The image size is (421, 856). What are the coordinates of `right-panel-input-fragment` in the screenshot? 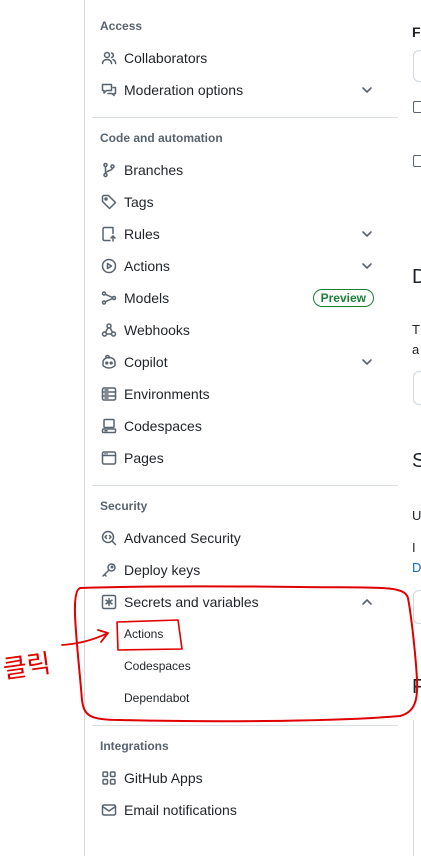 It's located at (417, 66).